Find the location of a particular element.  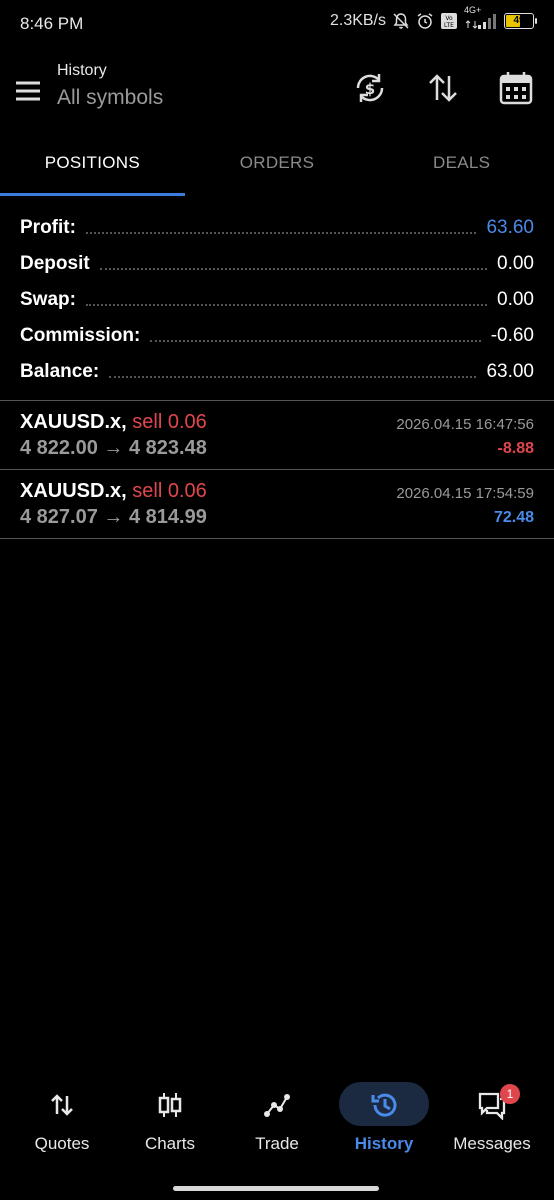

tab-positions: POSITIONS is located at coordinates (92, 168).